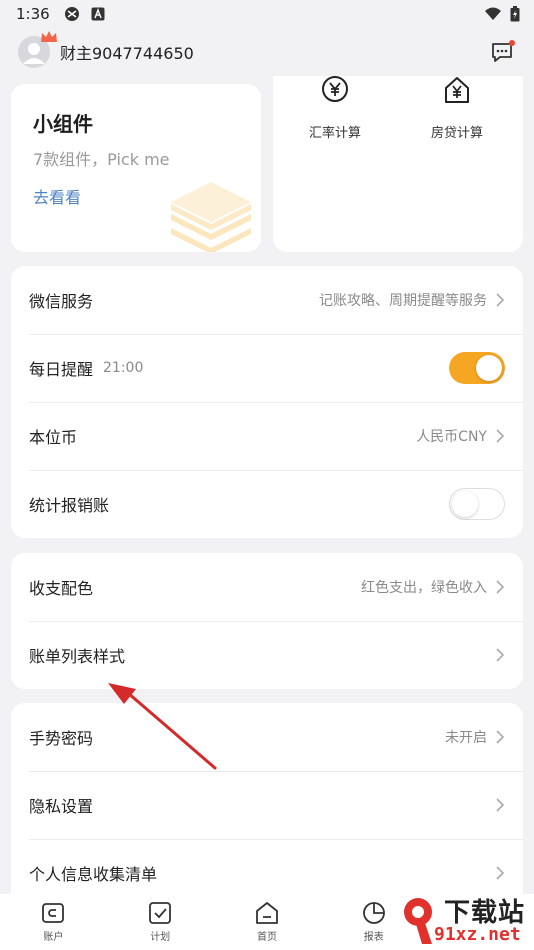 This screenshot has width=534, height=950. I want to click on status-bar: 1:36, so click(267, 14).